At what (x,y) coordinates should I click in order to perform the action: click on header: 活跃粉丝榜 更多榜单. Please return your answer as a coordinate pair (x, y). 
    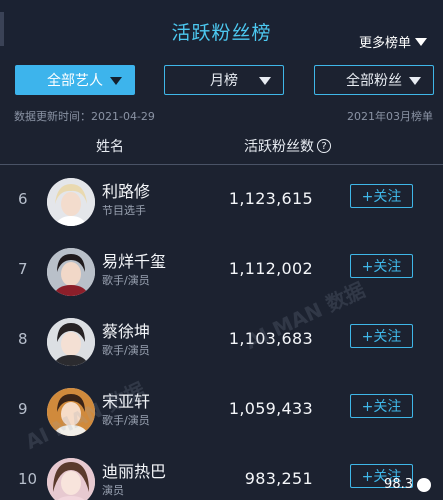
    Looking at the image, I should click on (221, 30).